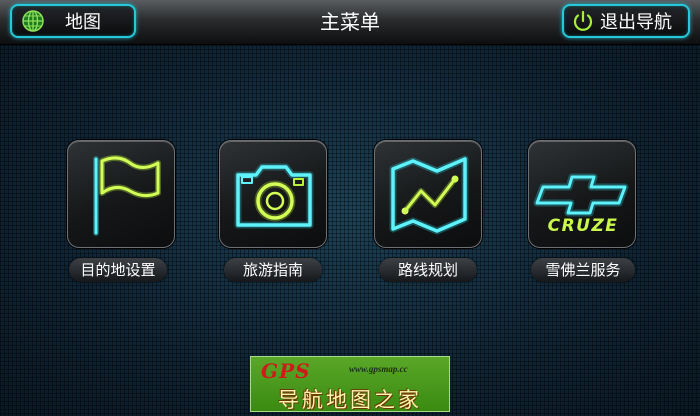  Describe the element at coordinates (378, 369) in the screenshot. I see `watermark-url: www.gpsmap.cc` at that location.